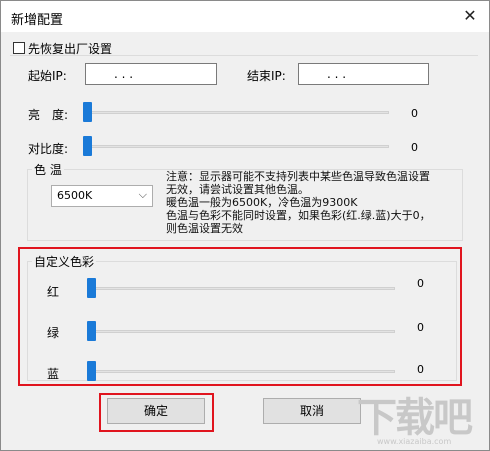 The image size is (490, 451). Describe the element at coordinates (156, 412) in the screenshot. I see `ok-button-highlight` at that location.